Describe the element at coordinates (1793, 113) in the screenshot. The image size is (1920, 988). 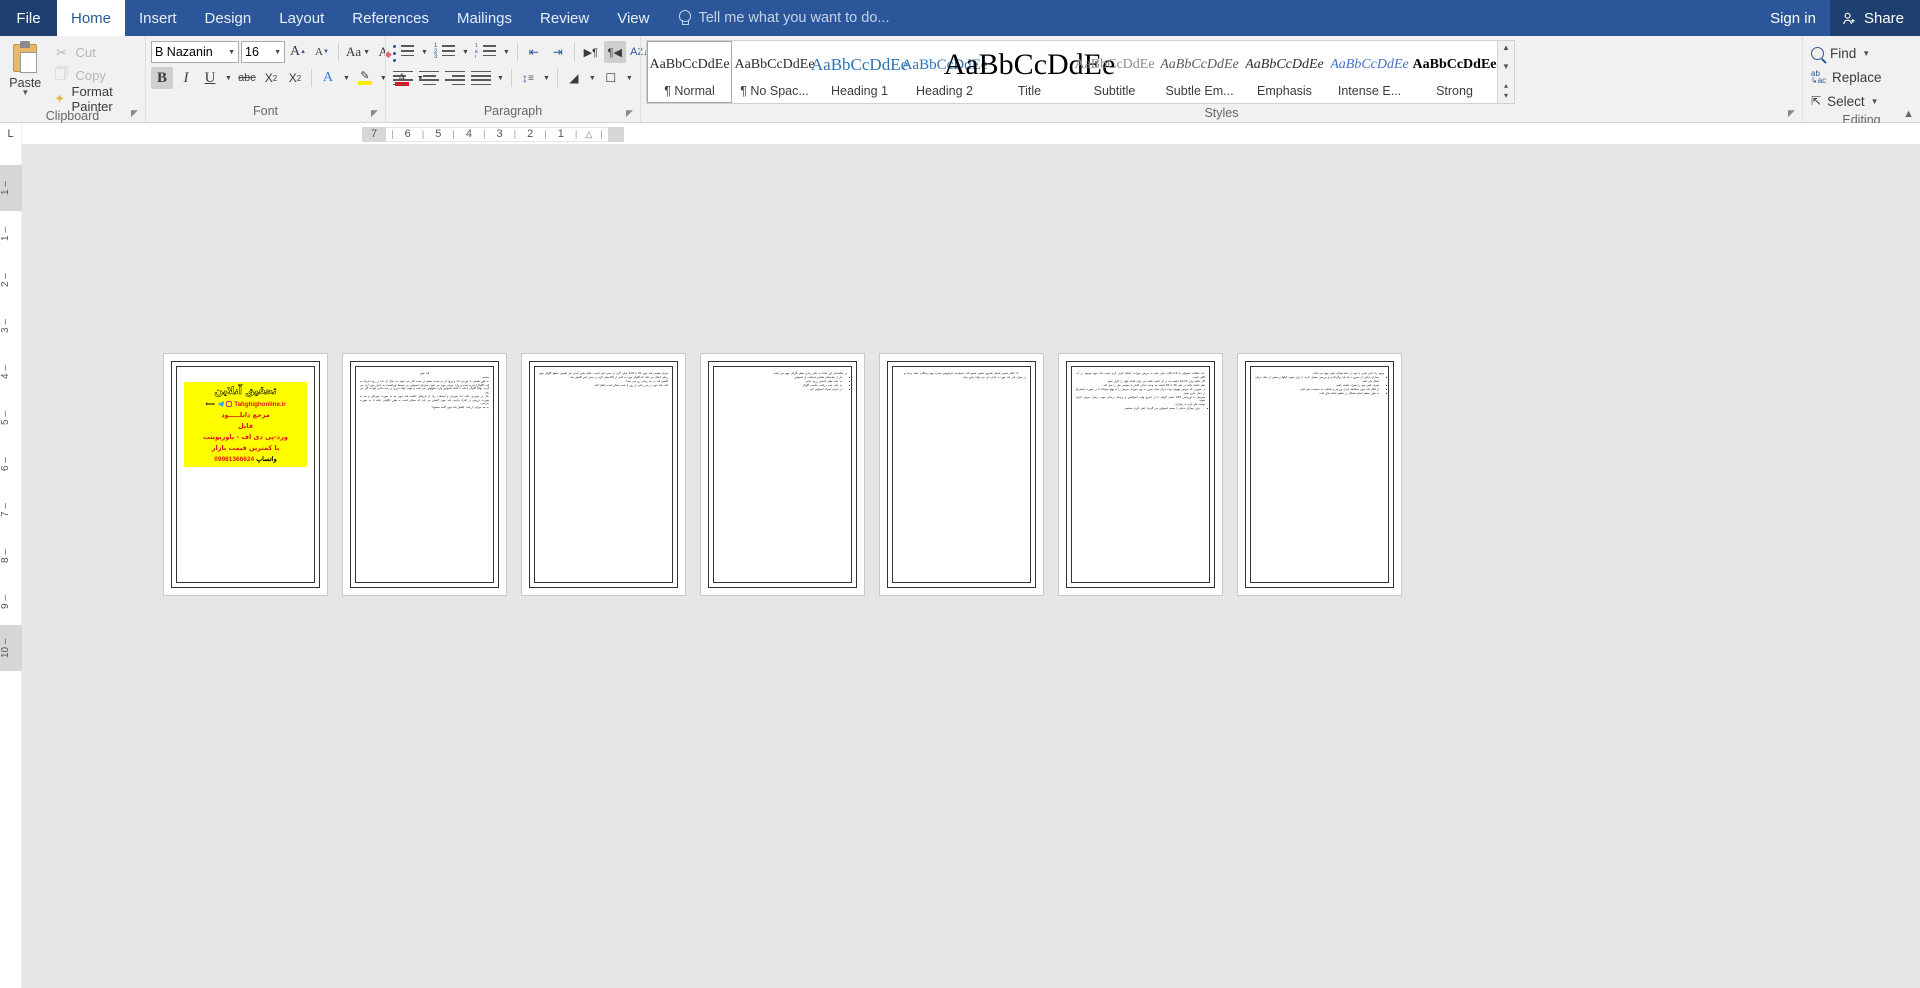
I see `styles-dialog-launcher: ◤` at that location.